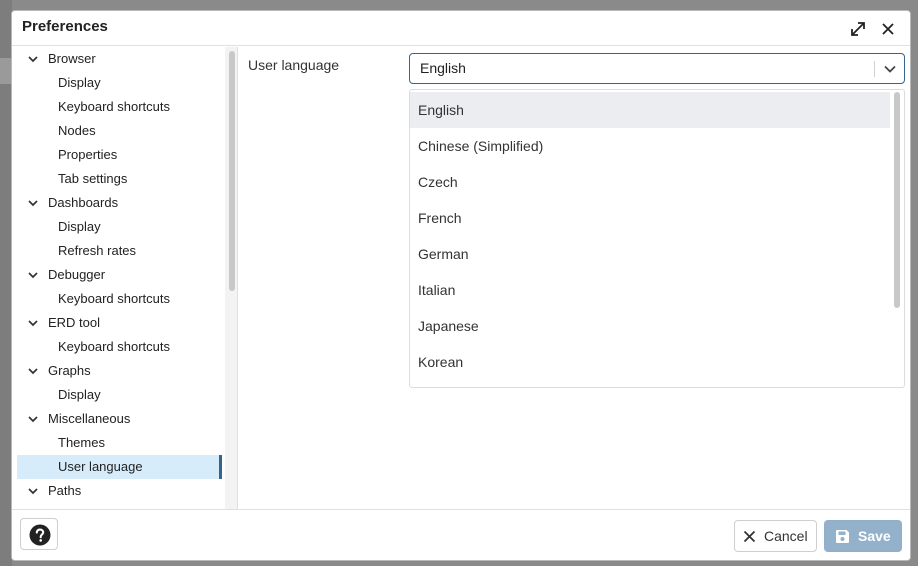 The width and height of the screenshot is (918, 566). I want to click on tree-group-label: Browser, so click(72, 58).